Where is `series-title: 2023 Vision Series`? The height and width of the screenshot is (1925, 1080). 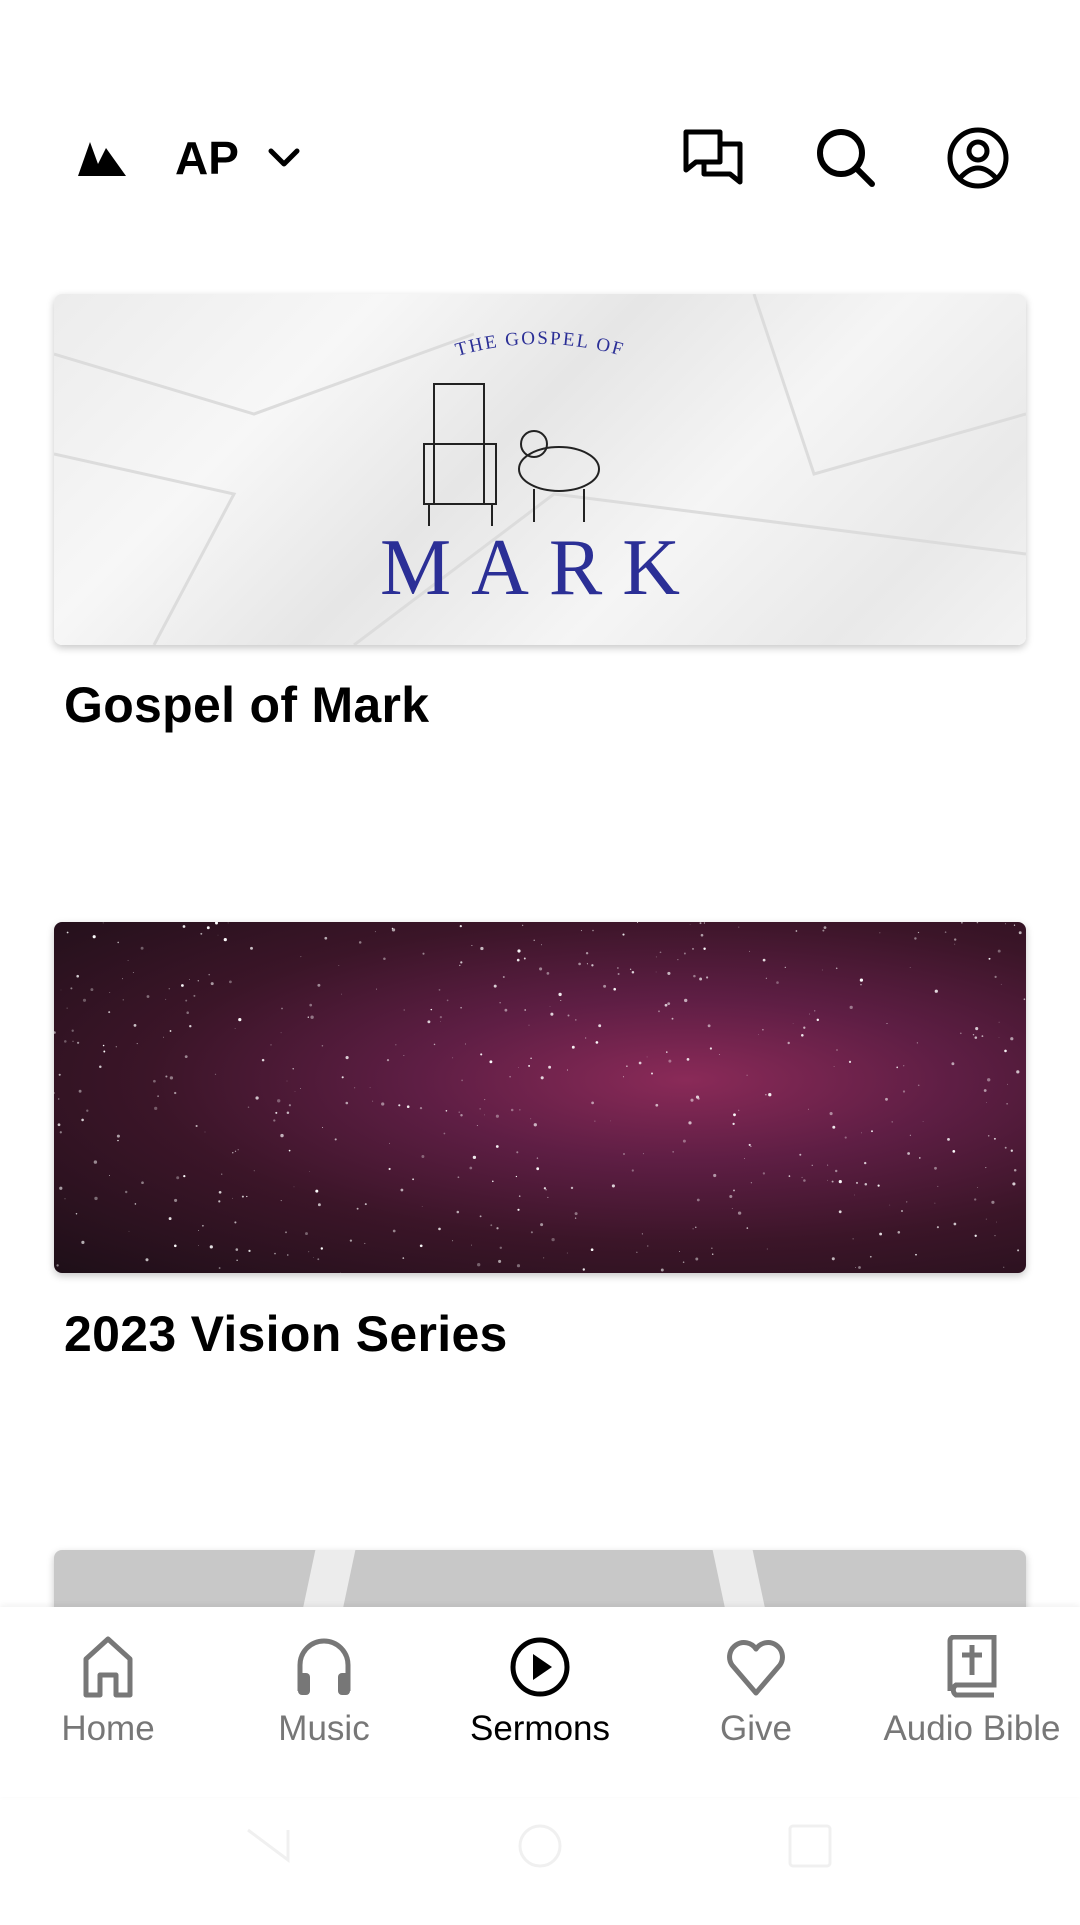
series-title: 2023 Vision Series is located at coordinates (286, 1334).